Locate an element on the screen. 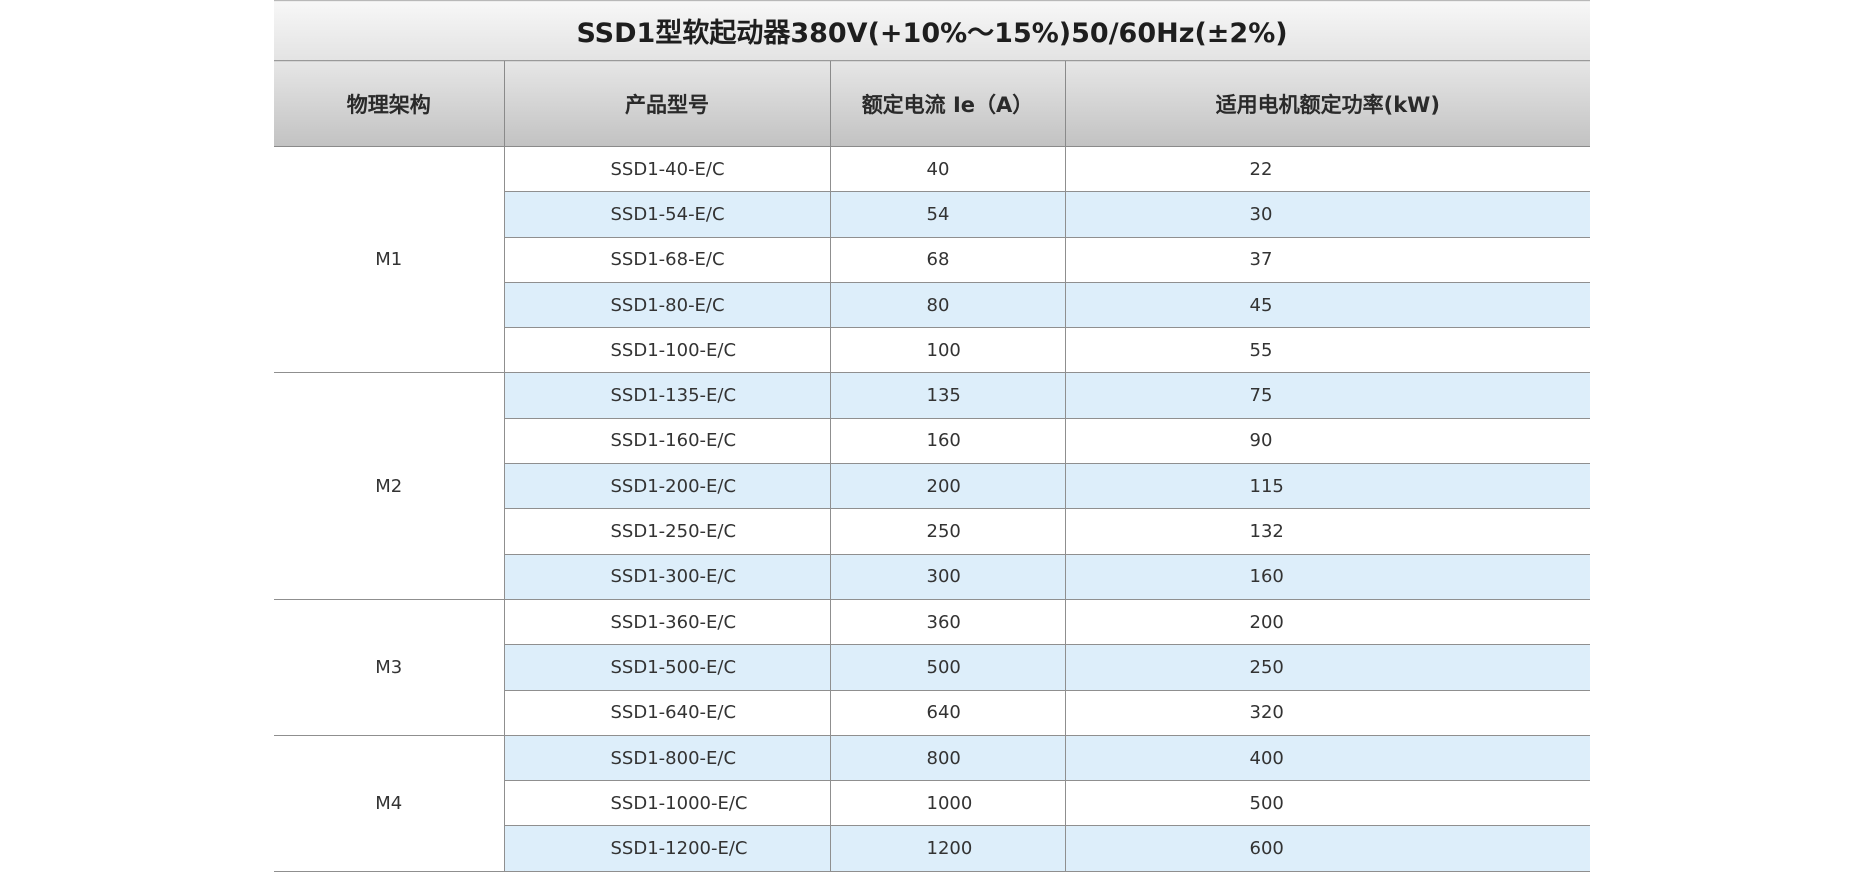 This screenshot has height=872, width=1860. power-cell: 500 is located at coordinates (1328, 803).